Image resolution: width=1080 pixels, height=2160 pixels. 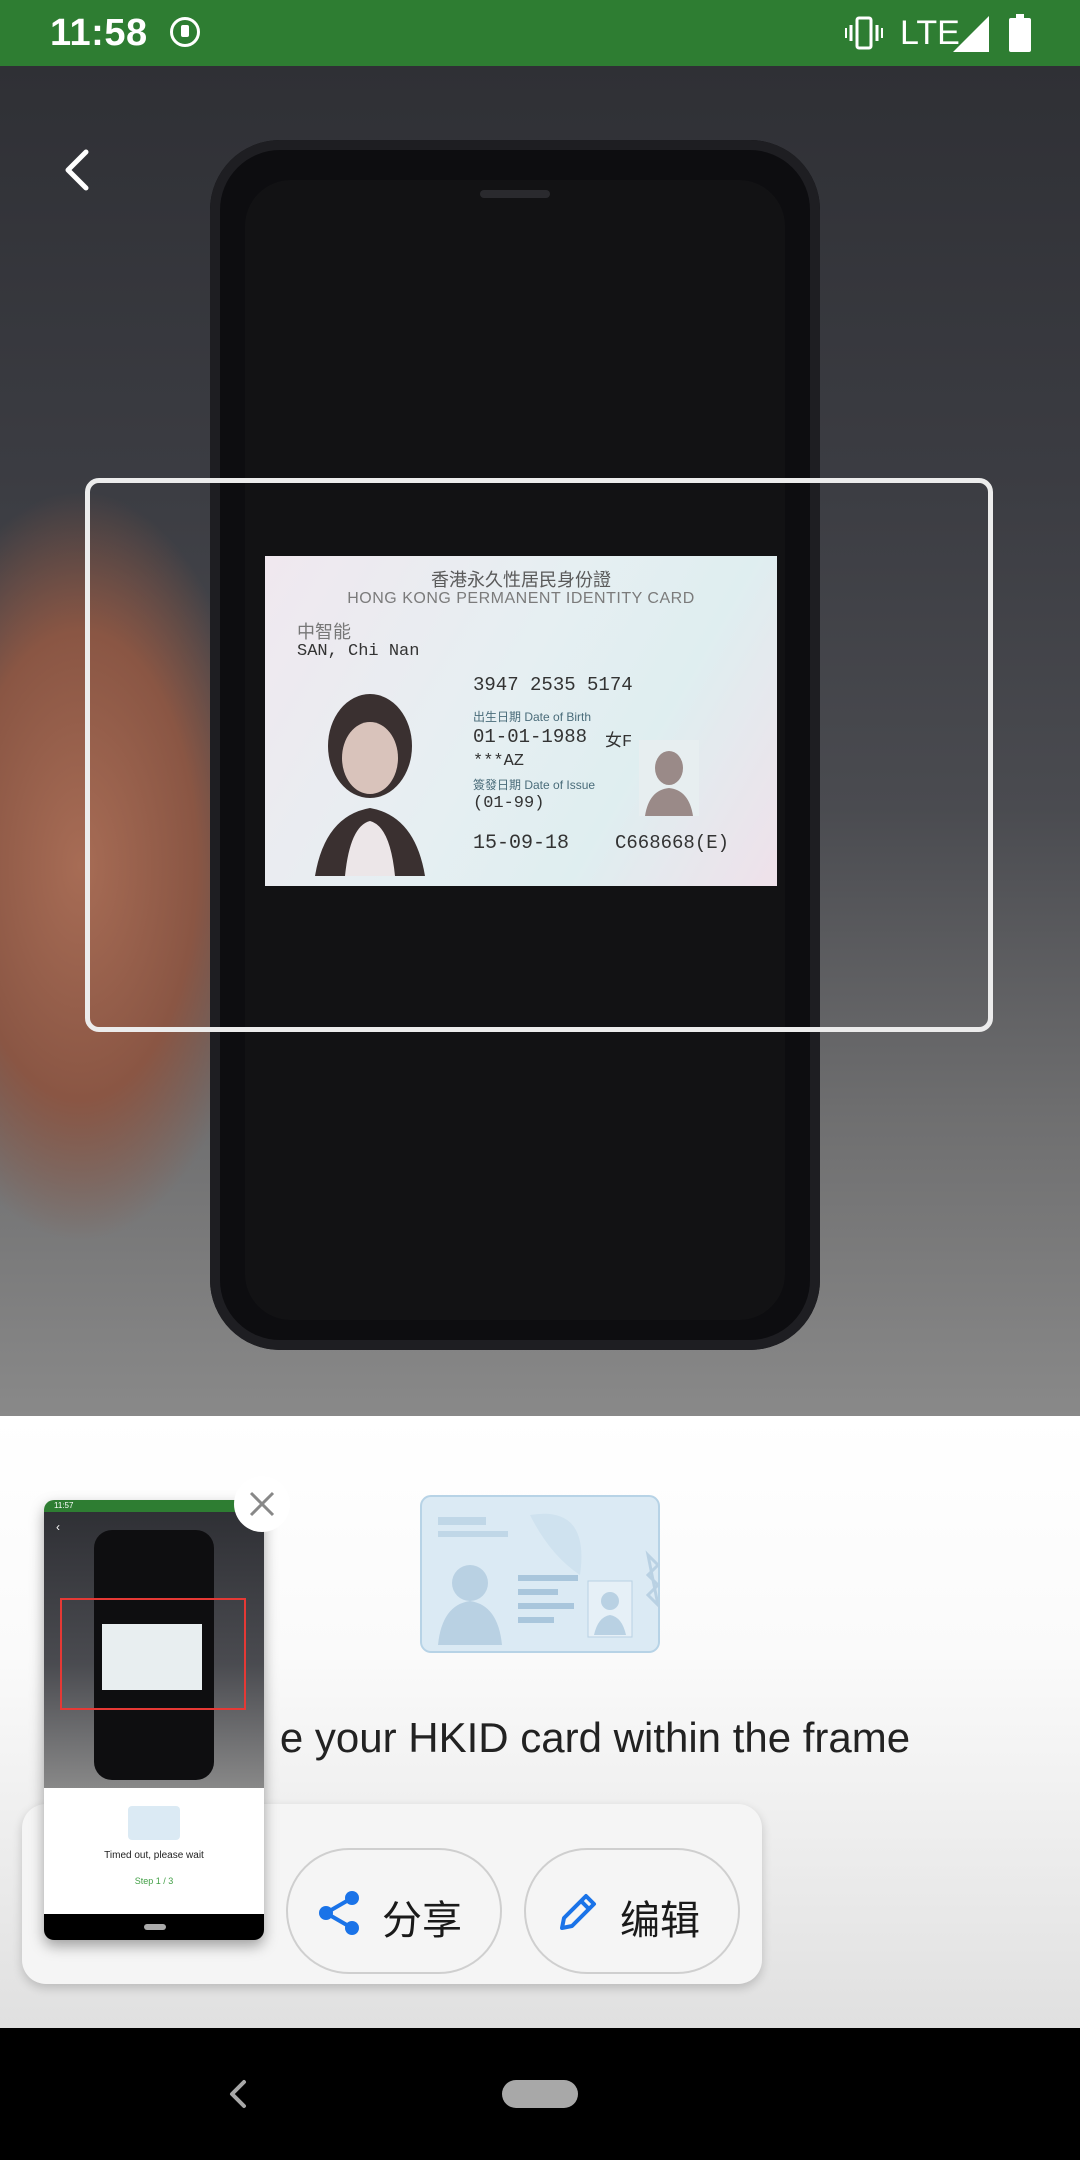 I want to click on thumbnail-card-icon, so click(x=154, y=1823).